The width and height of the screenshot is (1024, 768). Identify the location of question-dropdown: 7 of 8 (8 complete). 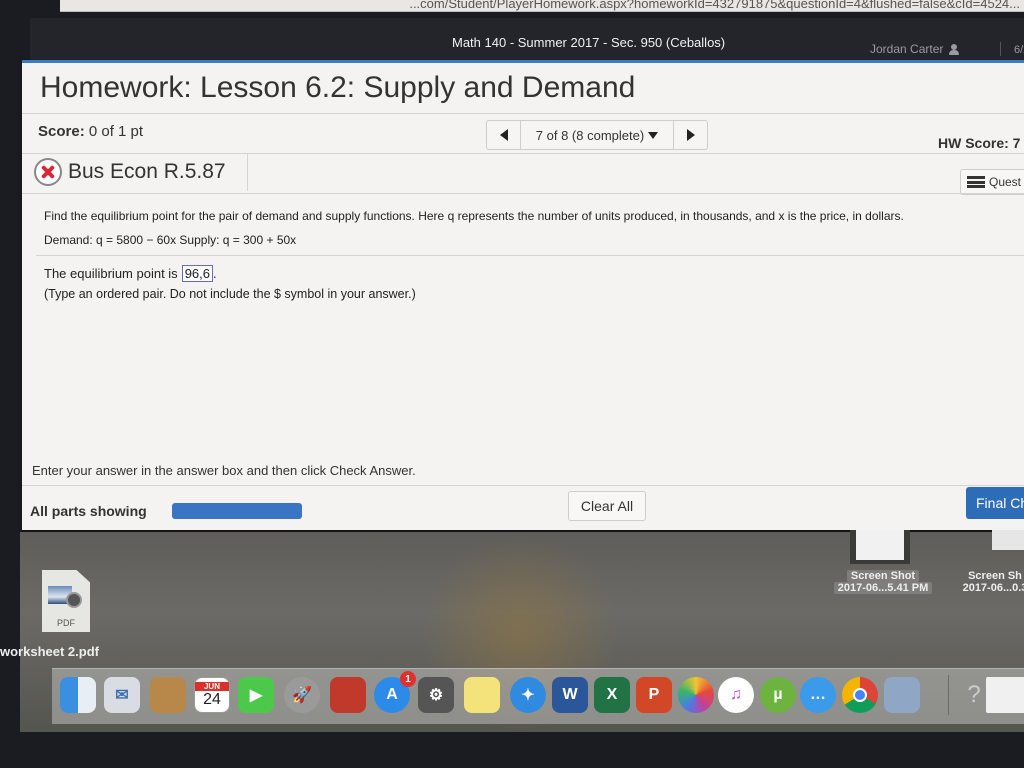
(597, 135).